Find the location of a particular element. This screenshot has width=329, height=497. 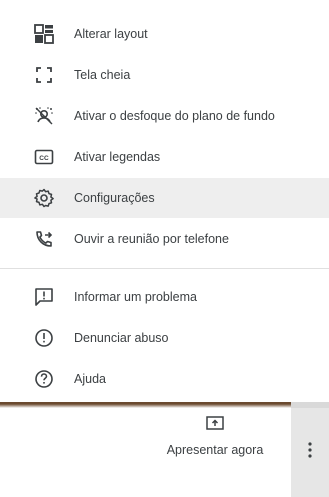

menu-divider is located at coordinates (164, 268).